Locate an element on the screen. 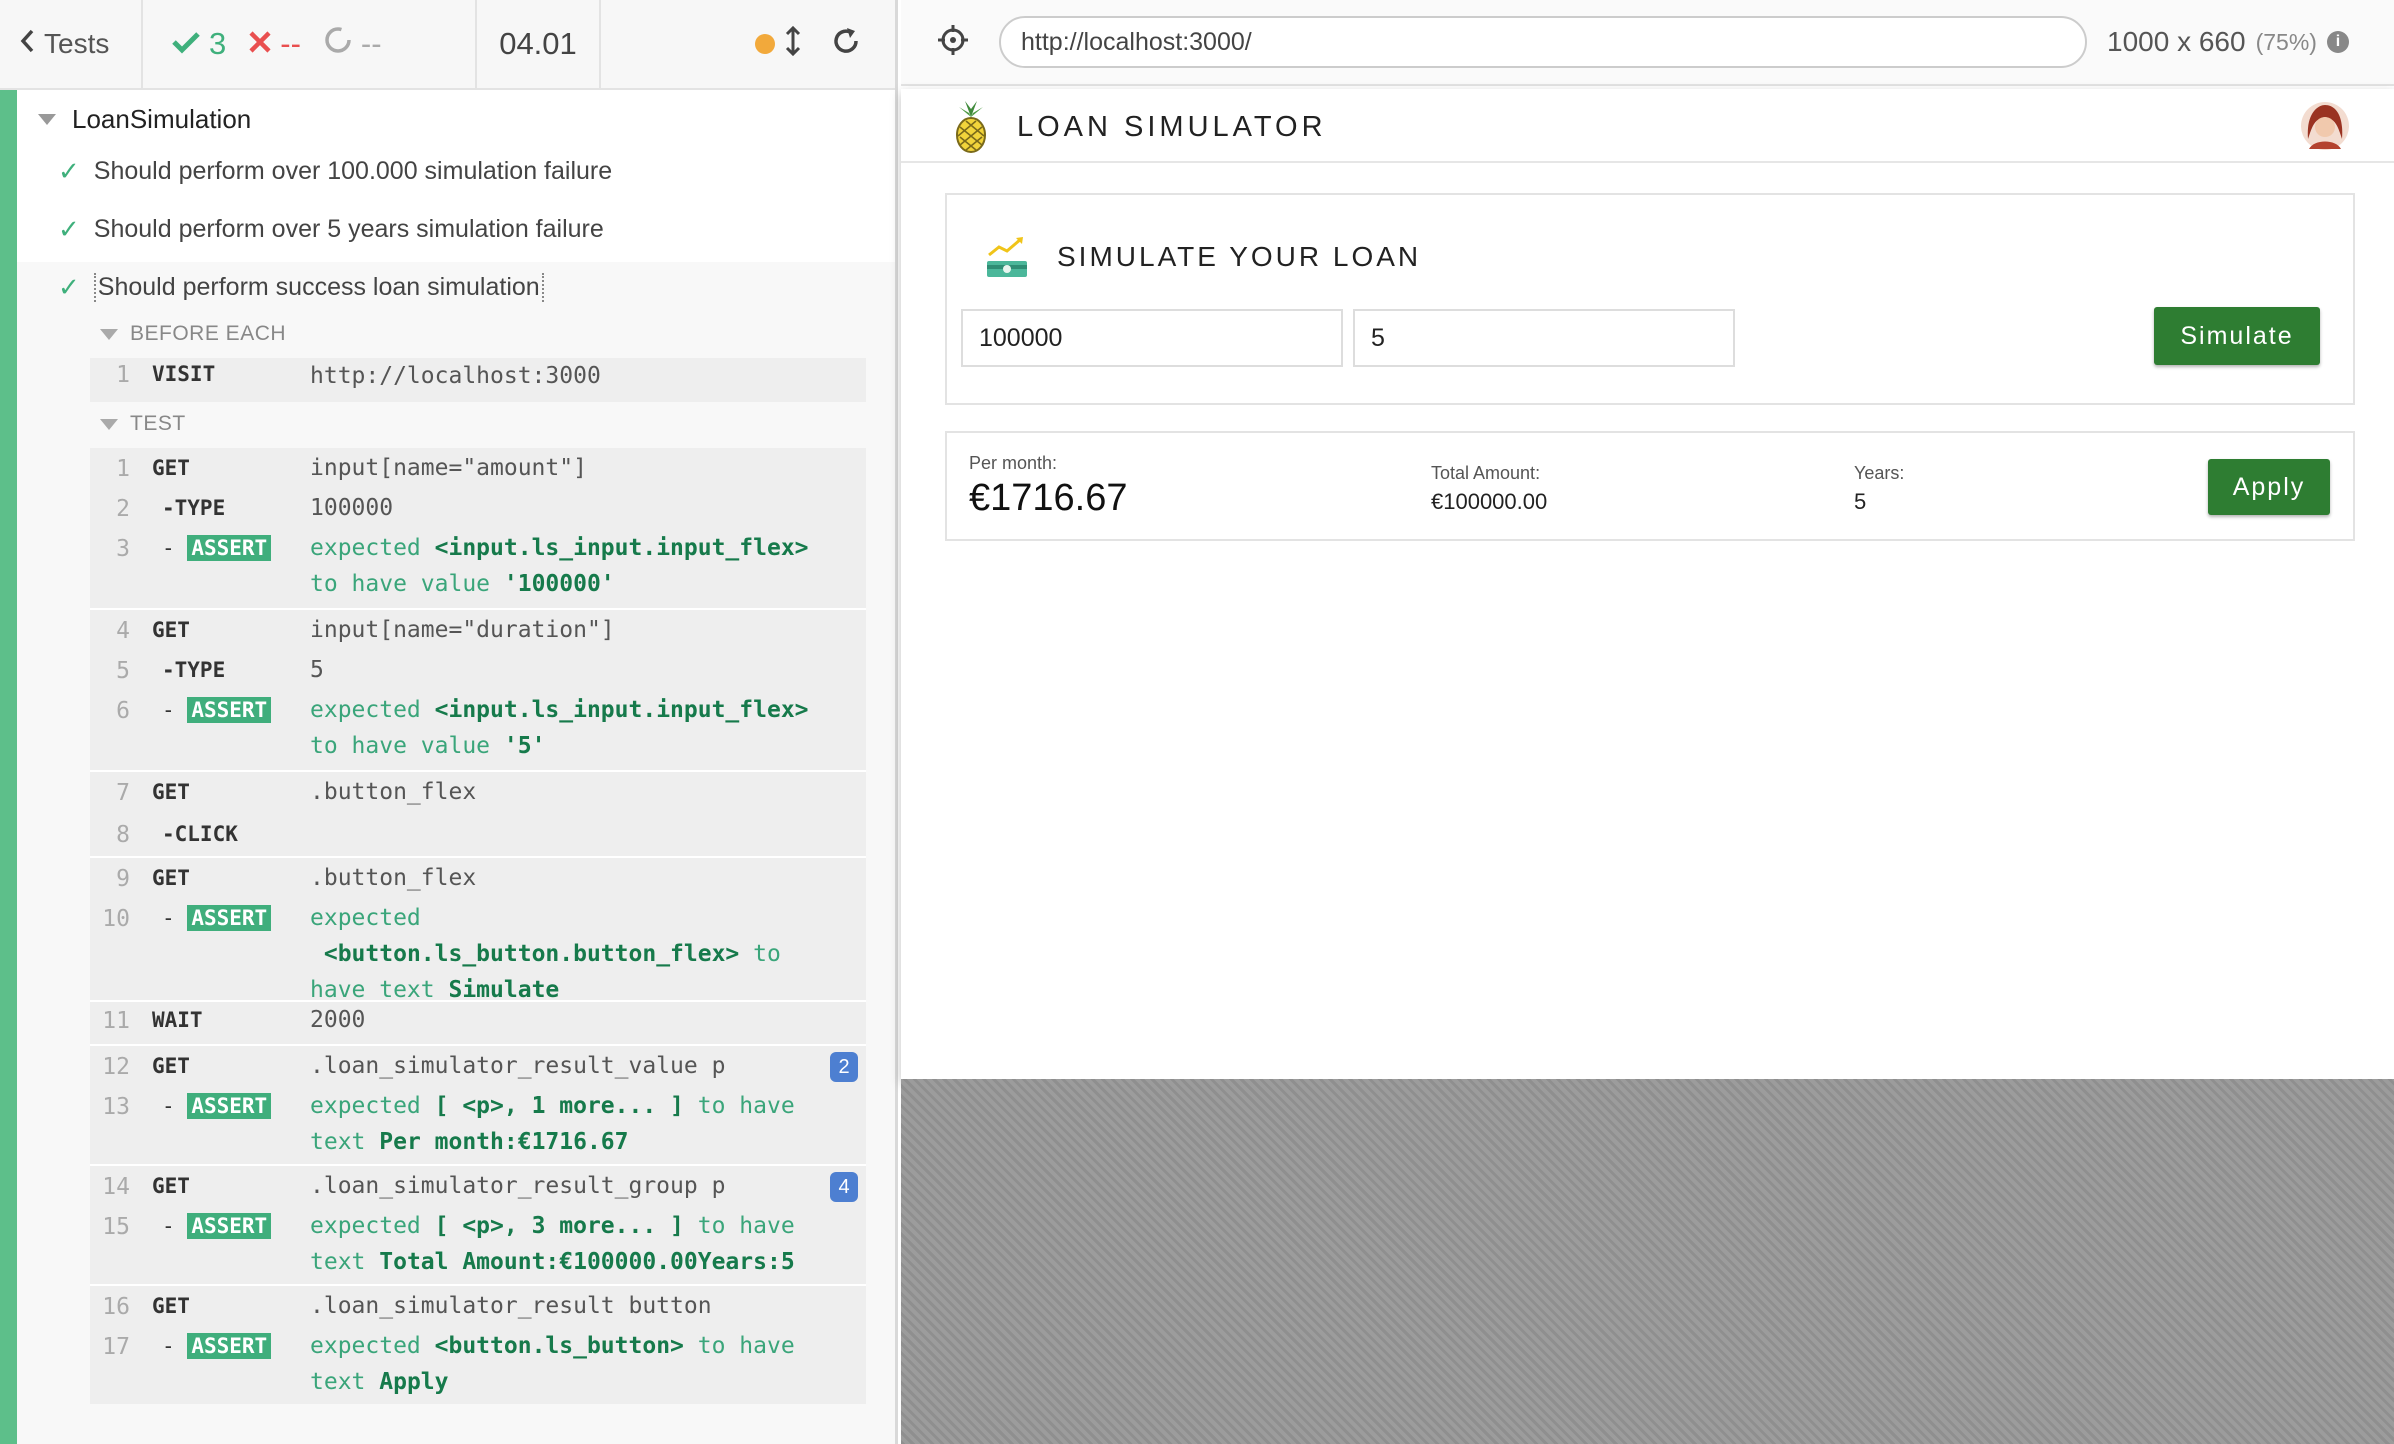 Image resolution: width=2394 pixels, height=1444 pixels. amount-input: 100000 is located at coordinates (1152, 338).